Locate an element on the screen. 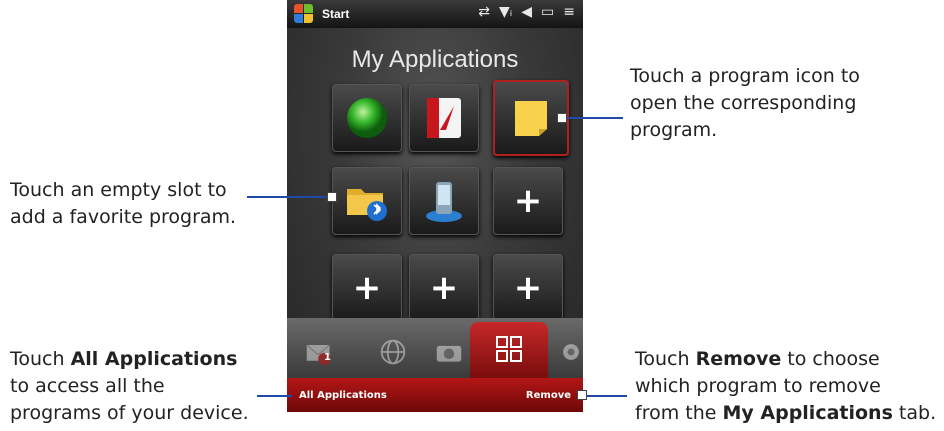 The image size is (944, 431). callout-emphasis: My Applications is located at coordinates (807, 413).